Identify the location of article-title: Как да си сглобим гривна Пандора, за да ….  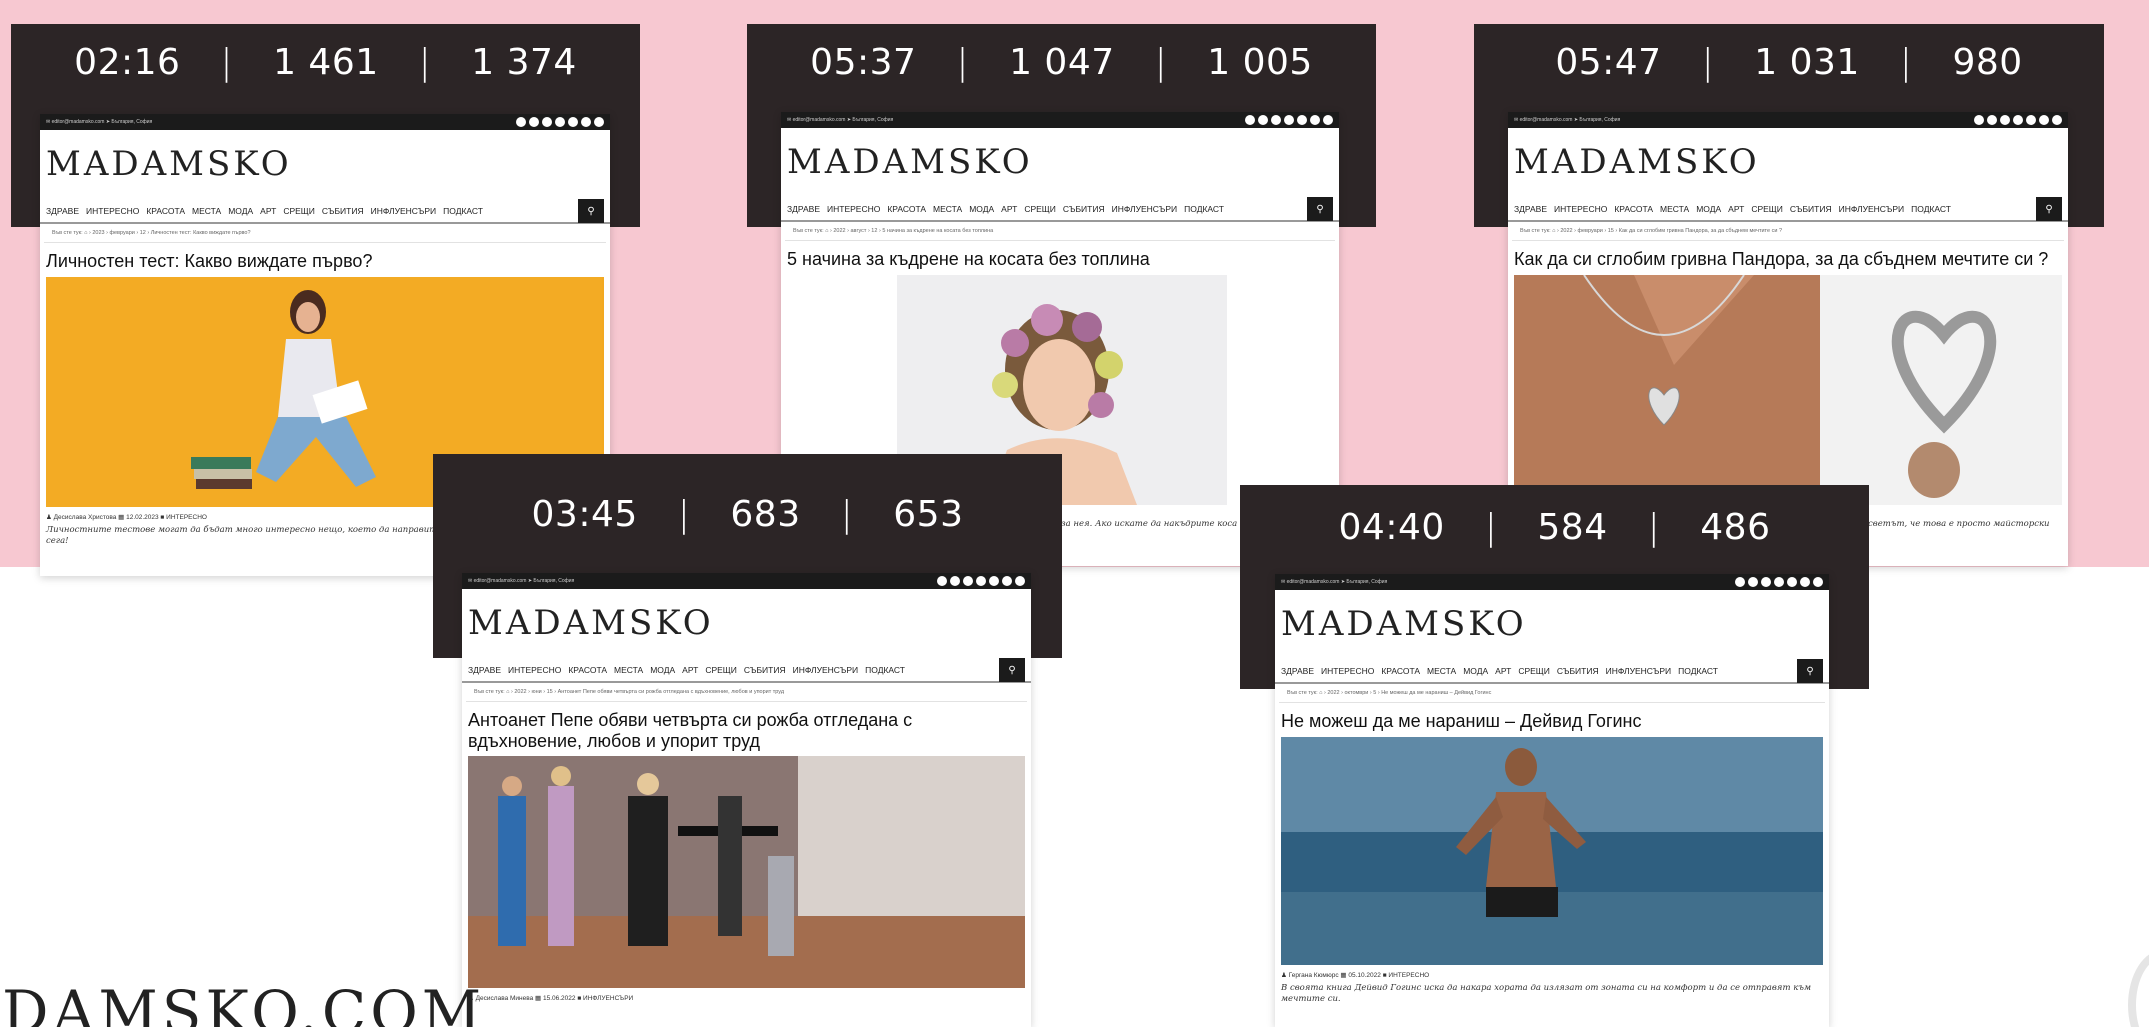
(1788, 258).